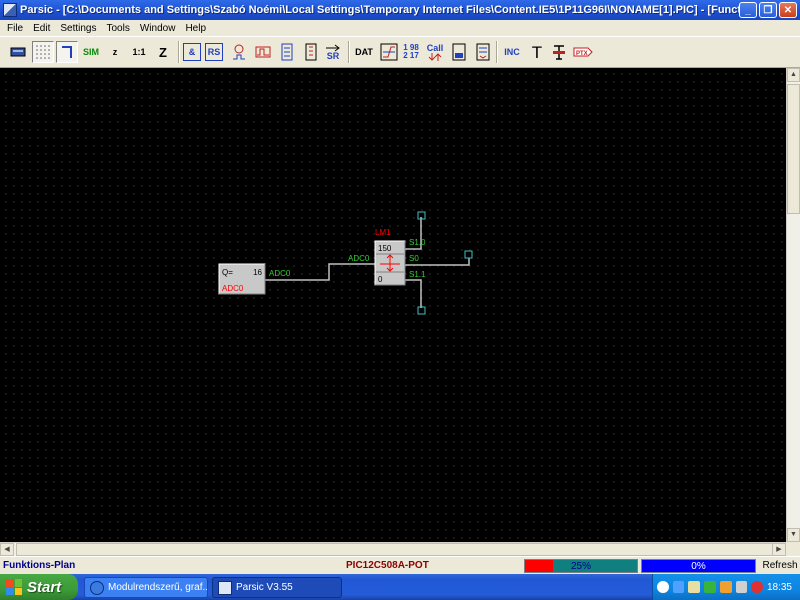  I want to click on analog-display-icon, so click(459, 52).